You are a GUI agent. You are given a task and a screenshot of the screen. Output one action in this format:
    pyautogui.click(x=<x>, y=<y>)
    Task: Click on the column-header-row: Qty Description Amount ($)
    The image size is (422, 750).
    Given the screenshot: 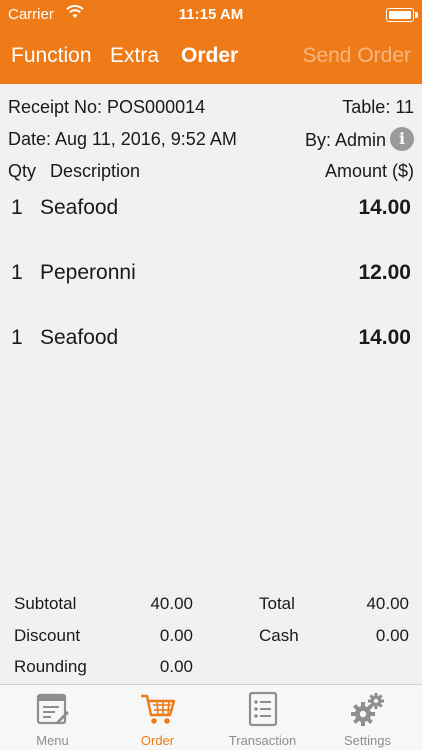 What is the action you would take?
    pyautogui.click(x=211, y=171)
    